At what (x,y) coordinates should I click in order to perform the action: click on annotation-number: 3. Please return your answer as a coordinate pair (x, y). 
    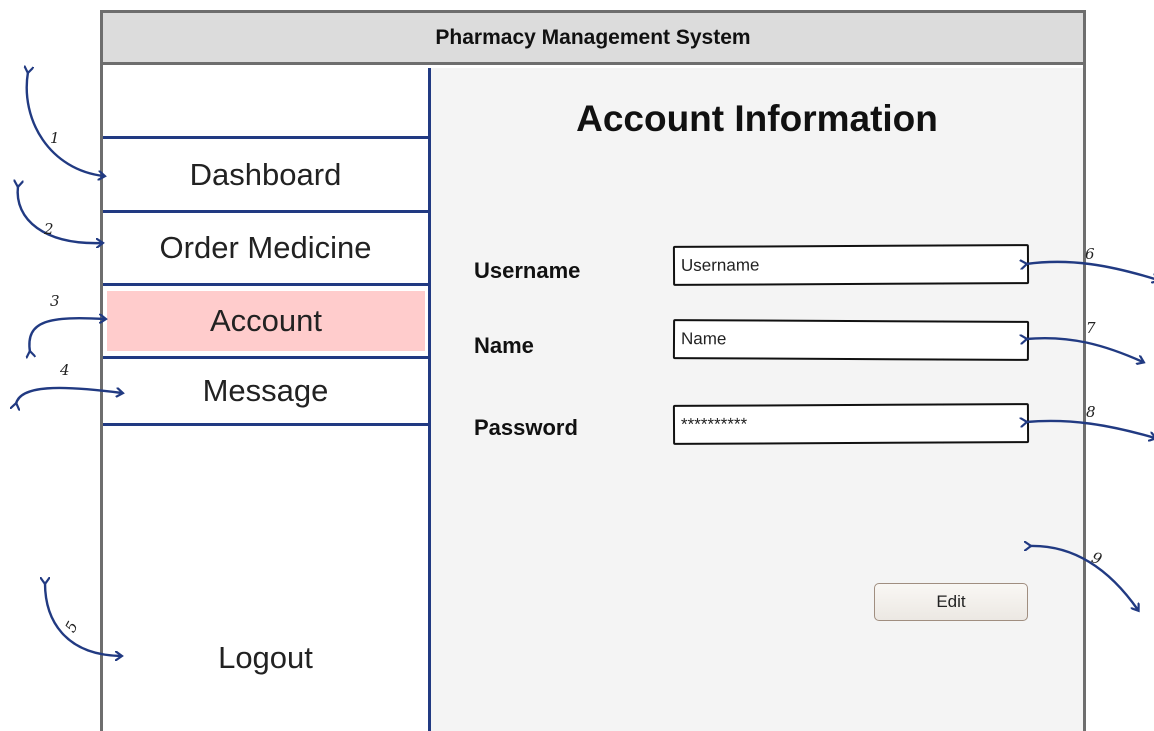
    Looking at the image, I should click on (55, 301).